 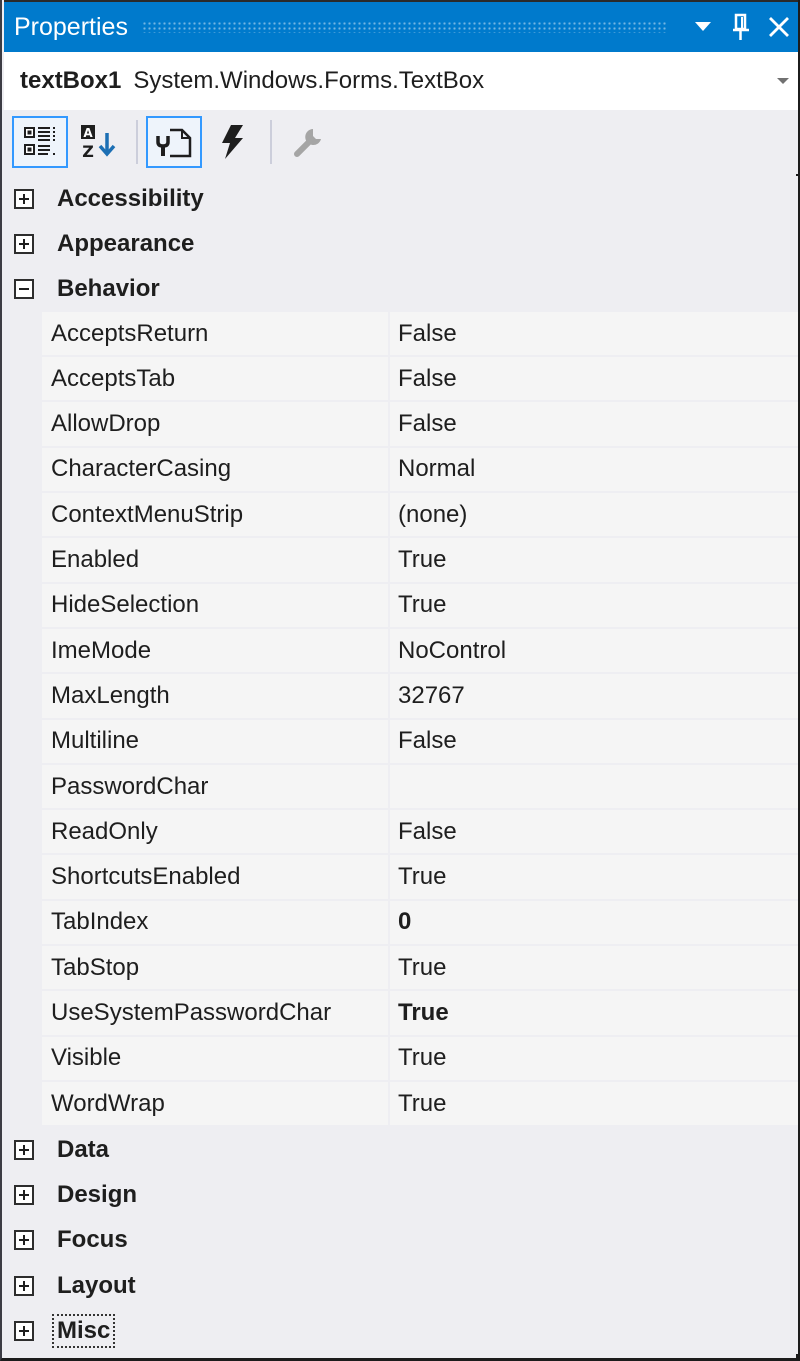 I want to click on property-row: TabIndex 0, so click(x=420, y=923).